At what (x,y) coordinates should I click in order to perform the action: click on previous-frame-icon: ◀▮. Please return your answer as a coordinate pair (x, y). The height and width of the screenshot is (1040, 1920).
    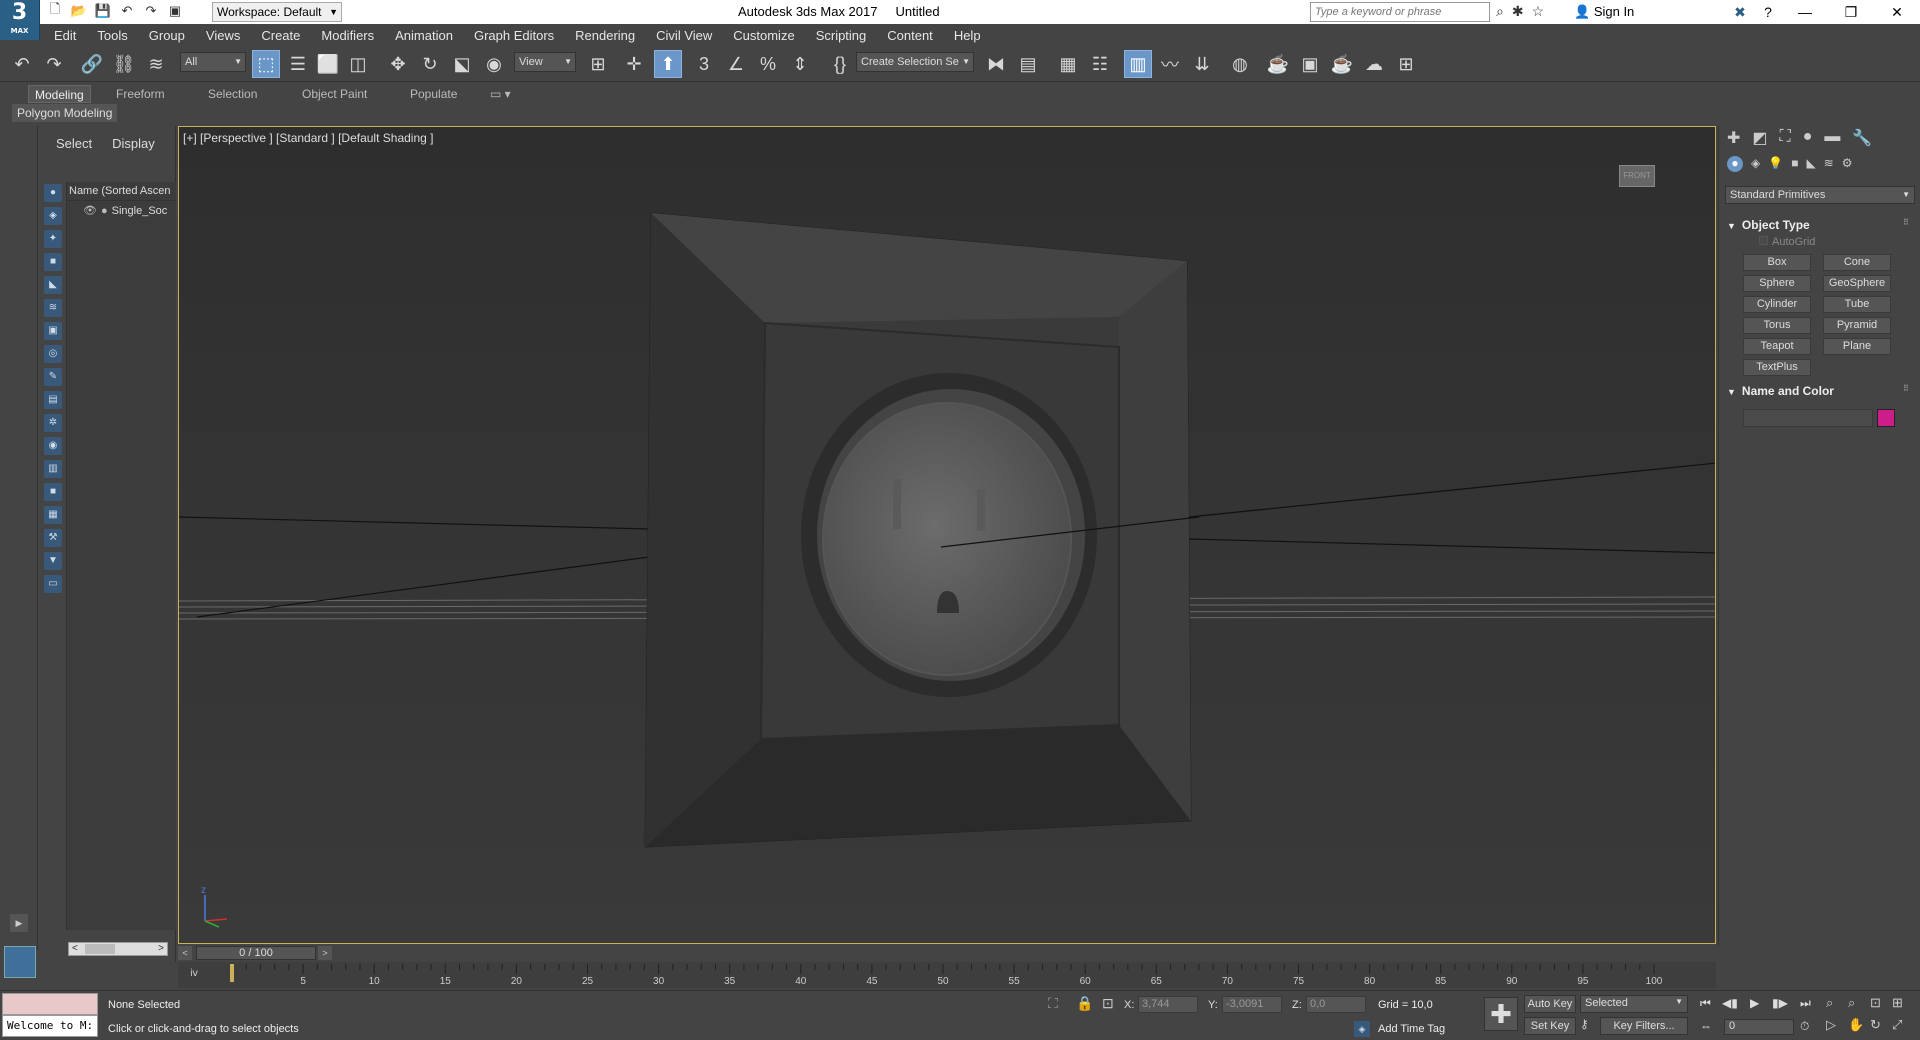
    Looking at the image, I should click on (1730, 1003).